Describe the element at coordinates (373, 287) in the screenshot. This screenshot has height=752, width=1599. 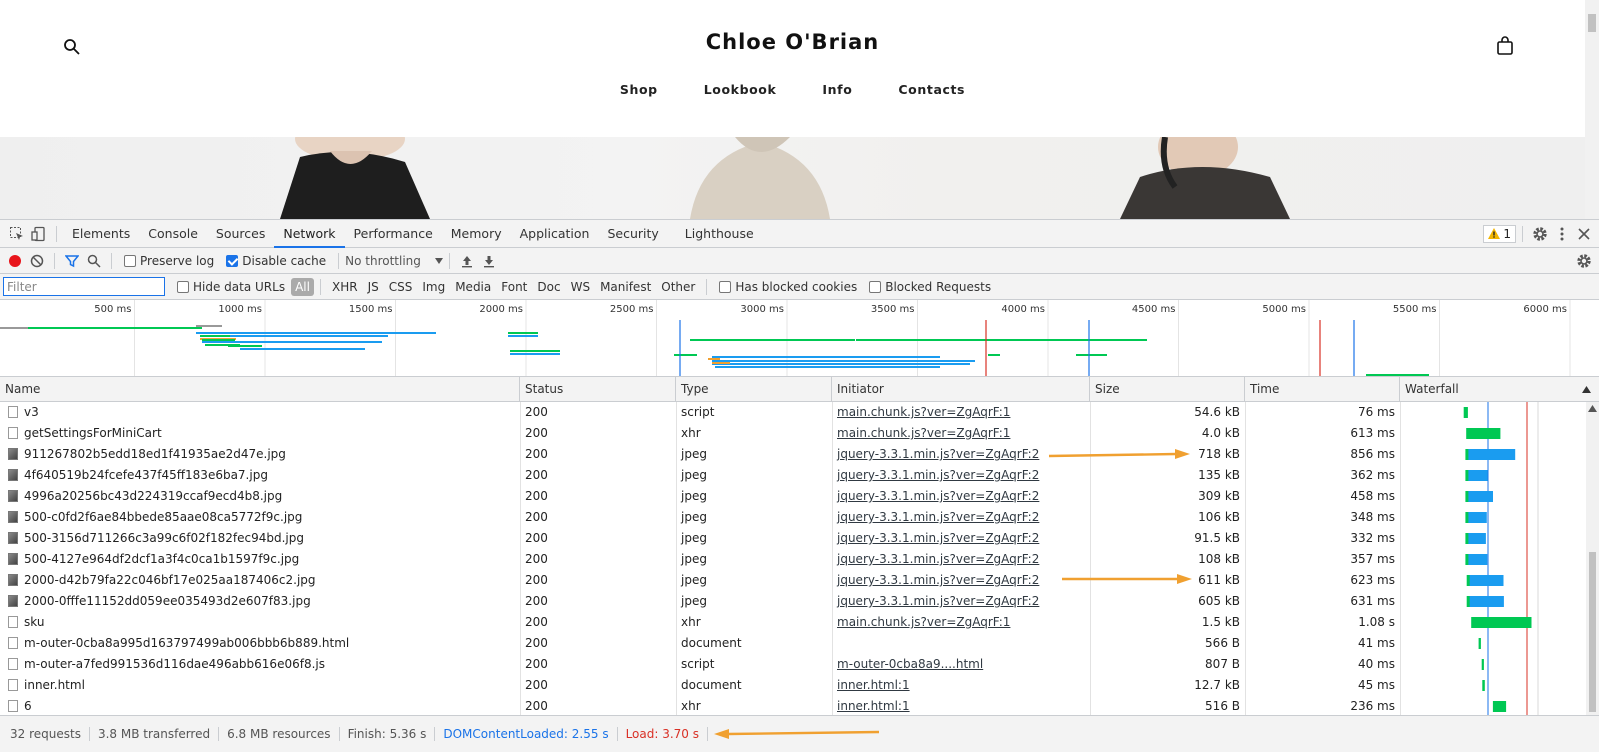
I see `filter-type-js: JS` at that location.